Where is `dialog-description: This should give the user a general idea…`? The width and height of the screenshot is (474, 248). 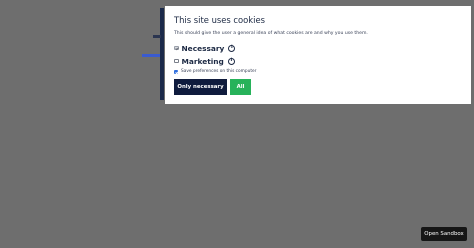 dialog-description: This should give the user a general idea… is located at coordinates (271, 33).